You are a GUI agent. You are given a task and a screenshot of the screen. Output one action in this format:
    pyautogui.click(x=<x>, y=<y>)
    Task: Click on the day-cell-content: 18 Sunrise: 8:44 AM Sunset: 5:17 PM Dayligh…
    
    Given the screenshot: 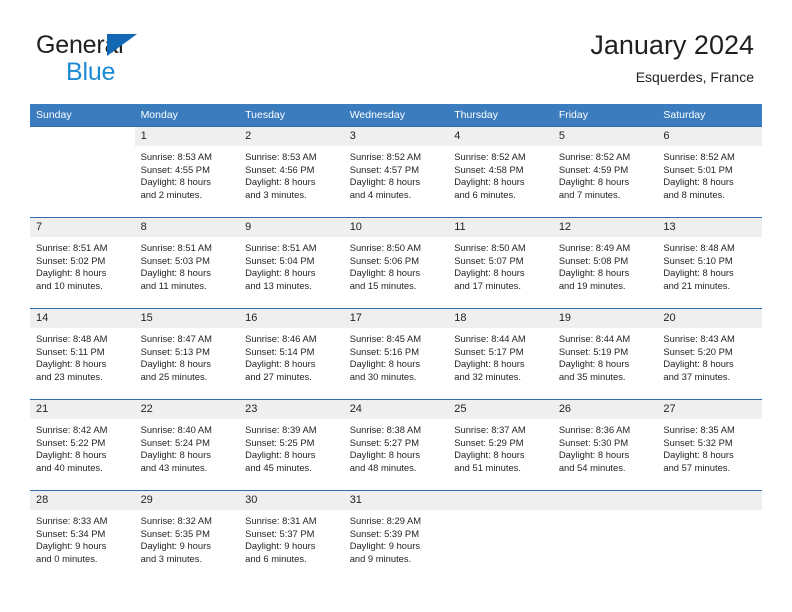 What is the action you would take?
    pyautogui.click(x=500, y=354)
    